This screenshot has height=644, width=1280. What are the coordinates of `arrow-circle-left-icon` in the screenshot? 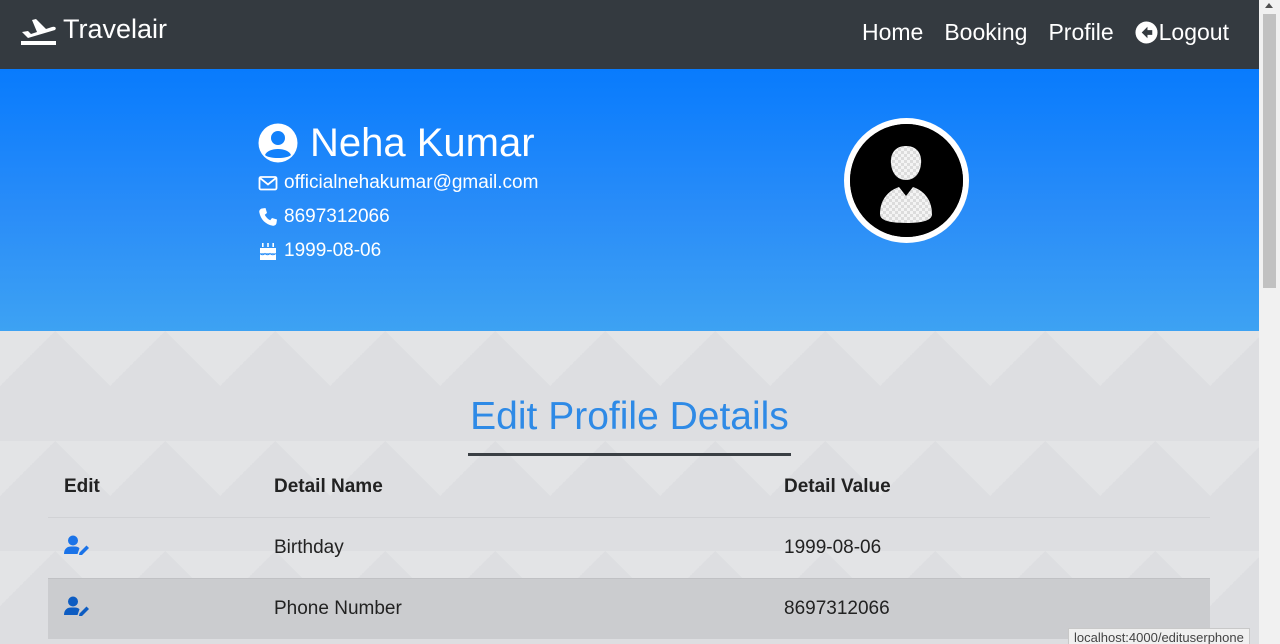 It's located at (1146, 32).